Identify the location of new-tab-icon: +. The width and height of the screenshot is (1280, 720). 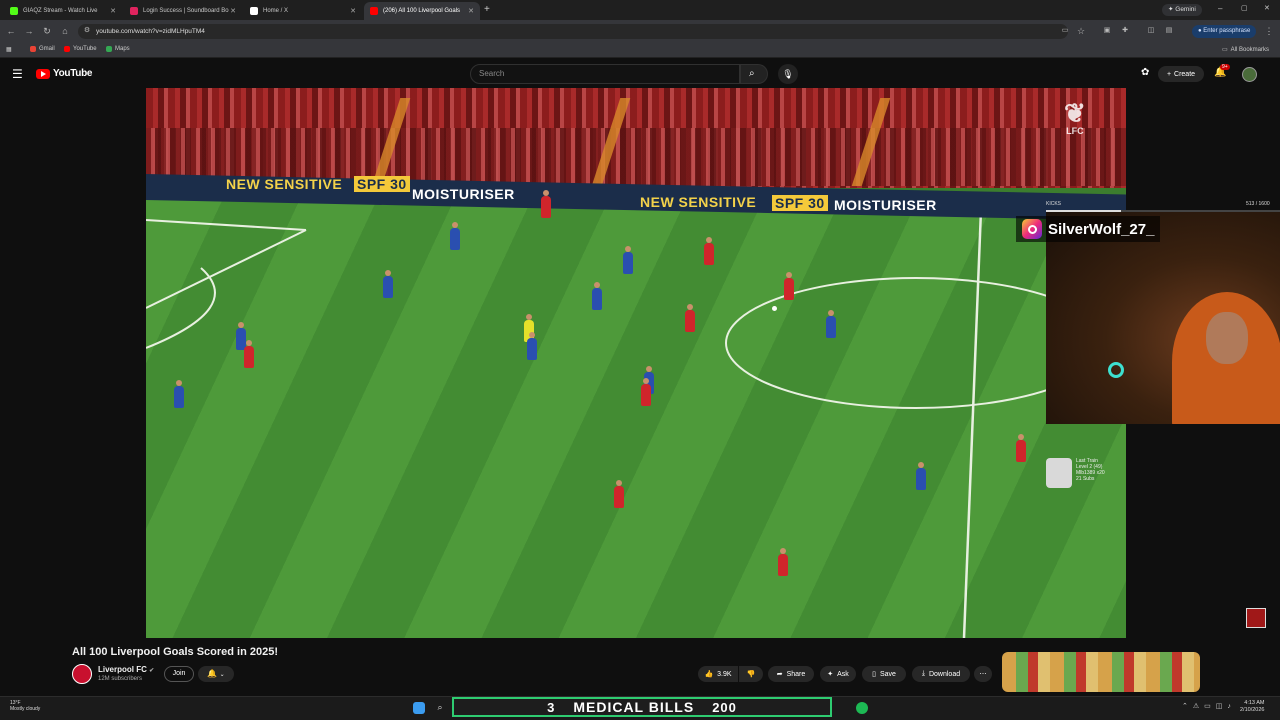
(487, 9).